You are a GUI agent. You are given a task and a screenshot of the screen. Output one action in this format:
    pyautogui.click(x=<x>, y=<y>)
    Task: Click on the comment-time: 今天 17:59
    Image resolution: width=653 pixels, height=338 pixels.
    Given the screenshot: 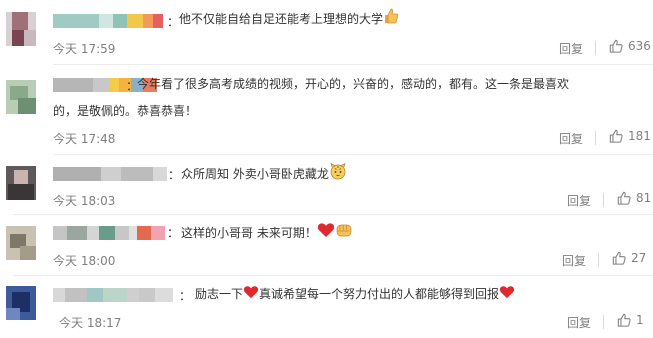 What is the action you would take?
    pyautogui.click(x=84, y=49)
    